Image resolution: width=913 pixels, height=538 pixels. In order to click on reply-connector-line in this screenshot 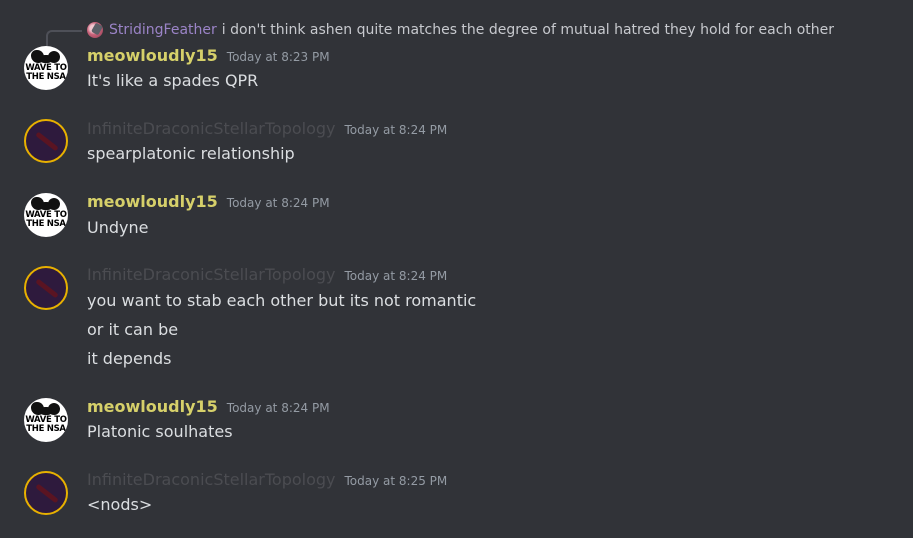, I will do `click(64, 38)`.